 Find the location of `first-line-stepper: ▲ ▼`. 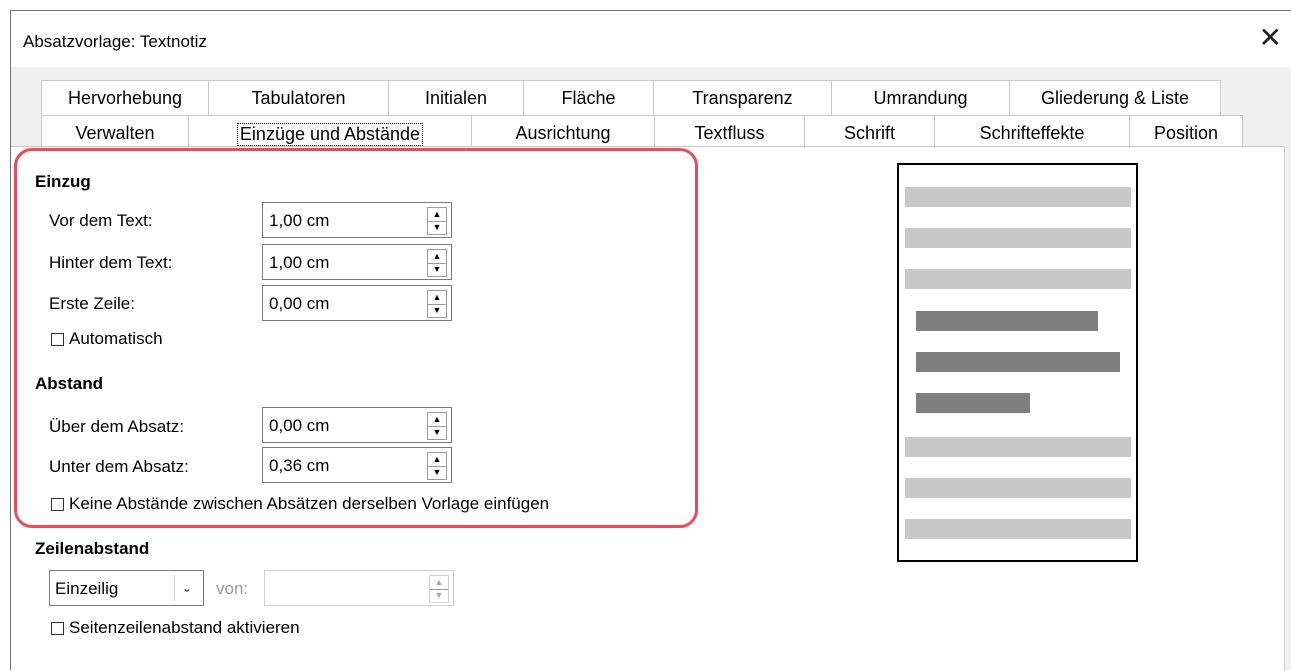

first-line-stepper: ▲ ▼ is located at coordinates (437, 304).